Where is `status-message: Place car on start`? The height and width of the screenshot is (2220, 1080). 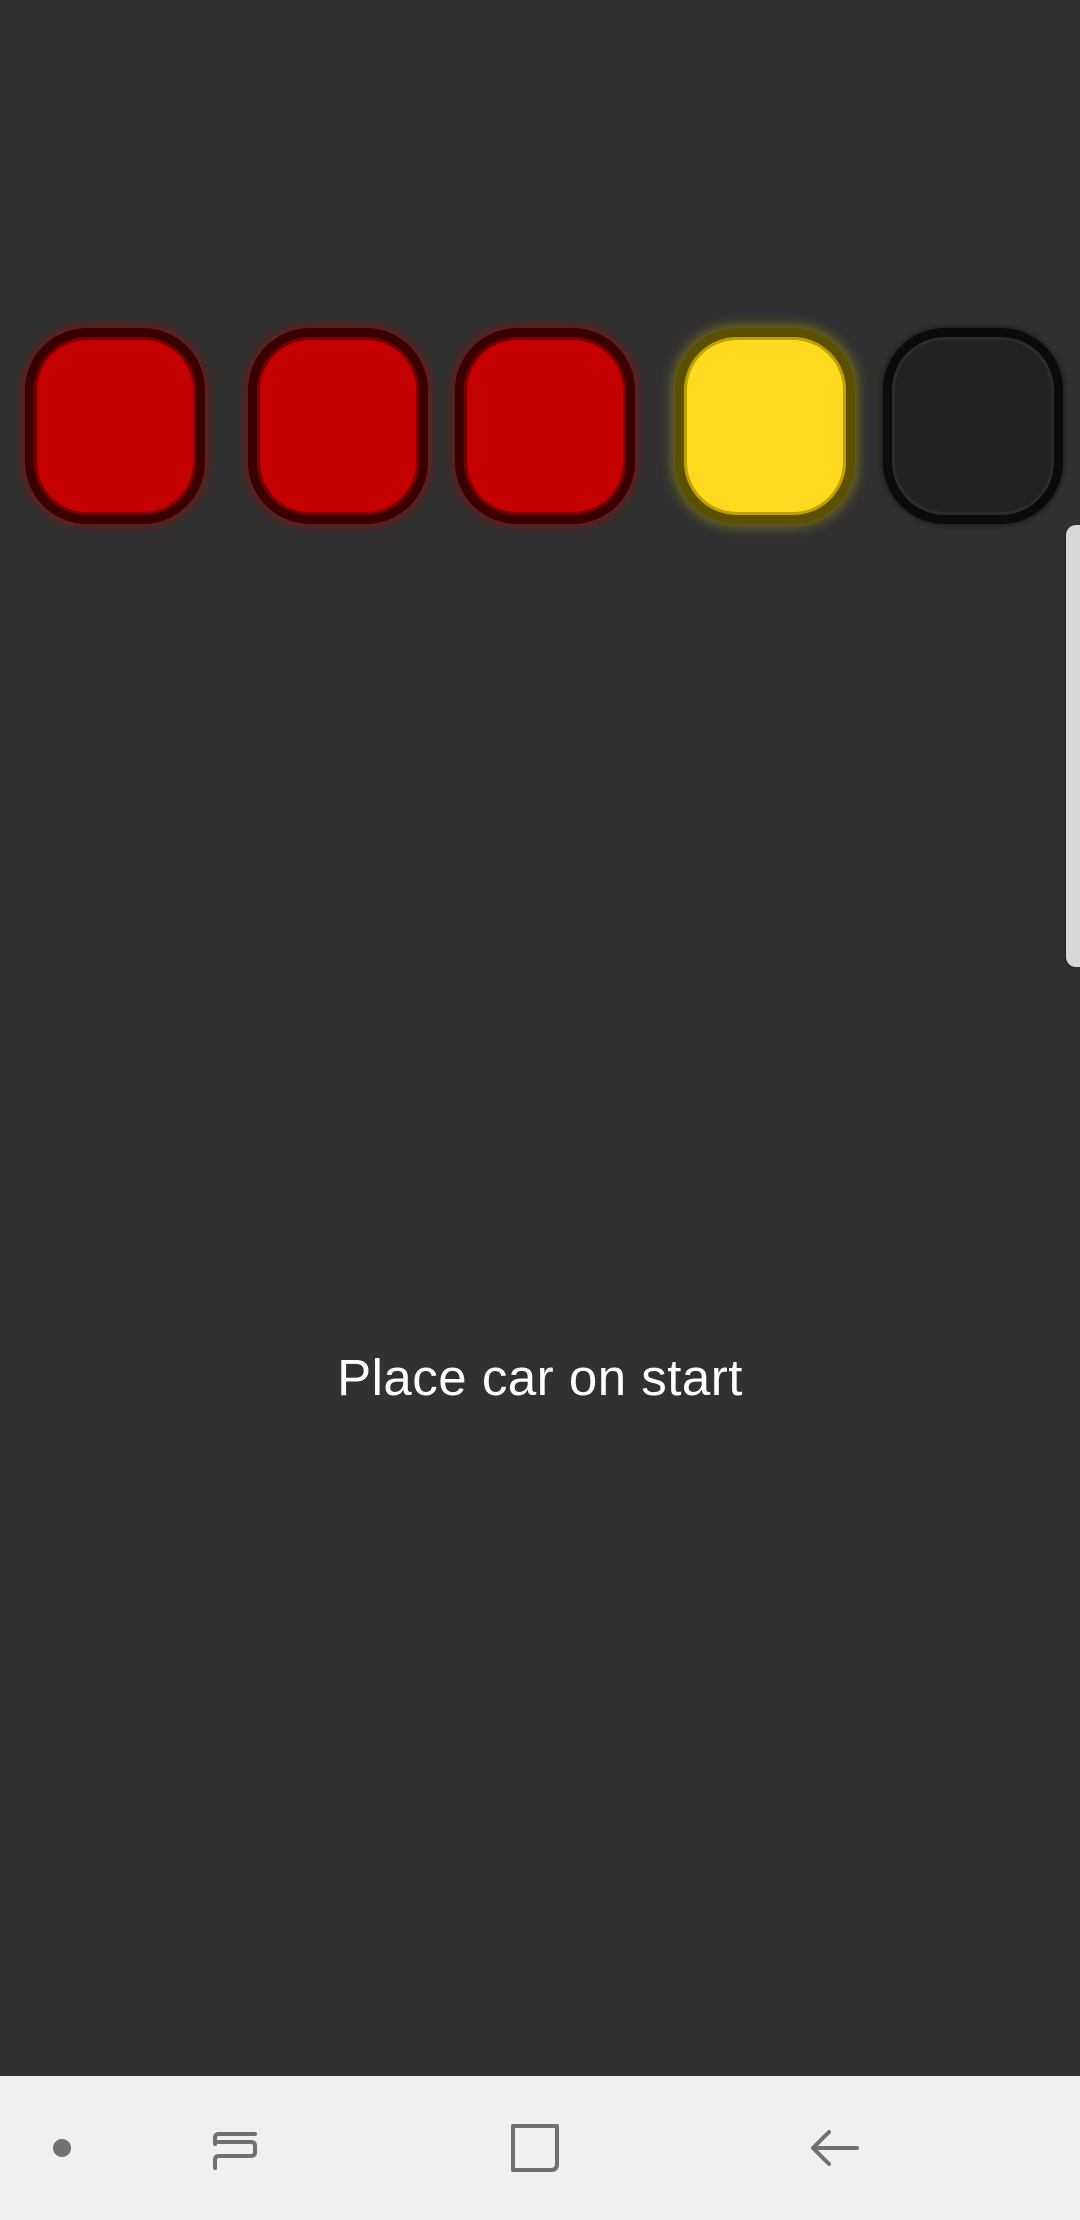 status-message: Place car on start is located at coordinates (540, 1377).